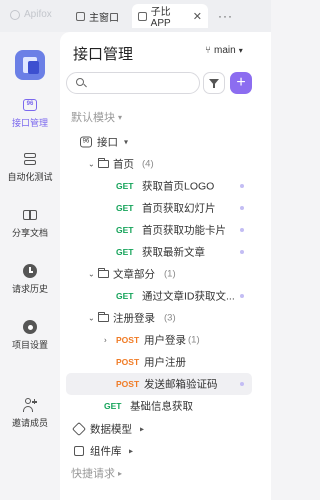 This screenshot has height=500, width=320. Describe the element at coordinates (104, 18) in the screenshot. I see `tab-label: 主窗口` at that location.